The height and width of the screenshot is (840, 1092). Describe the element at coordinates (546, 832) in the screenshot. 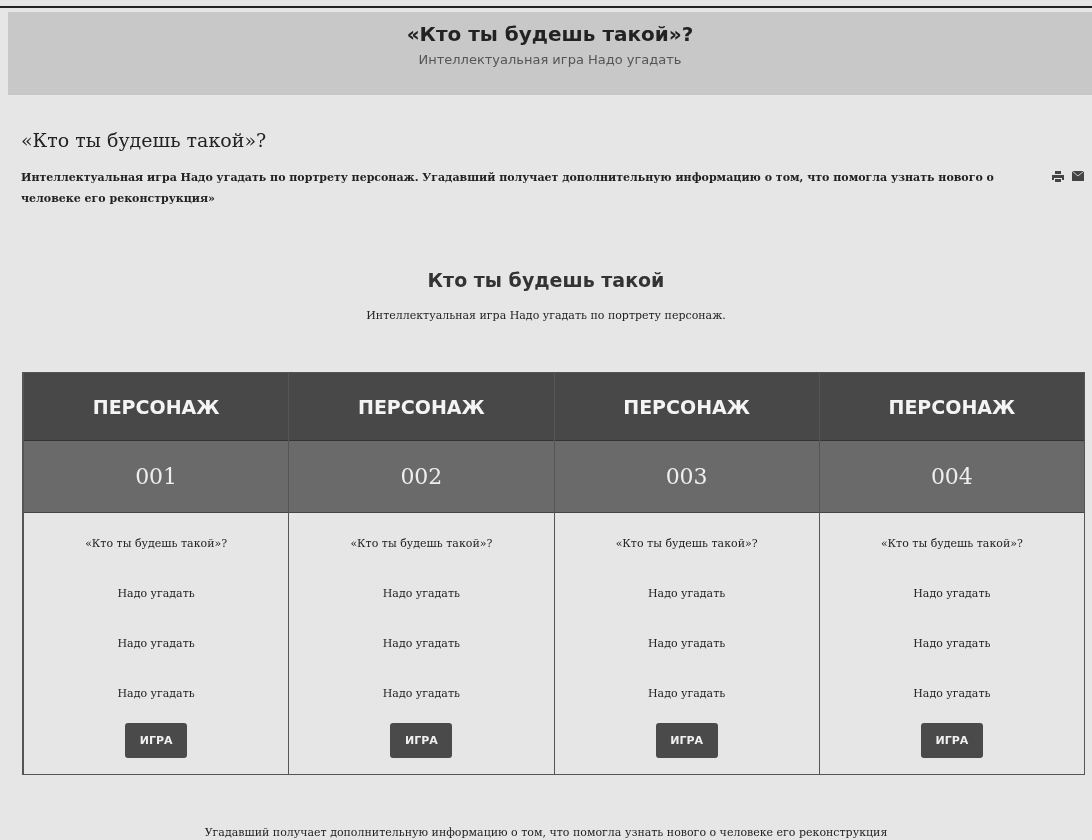

I see `footer-text: Угадавший получает дополнительную информацию о том, что помогла узнать нового о человеке его реконструкция` at that location.